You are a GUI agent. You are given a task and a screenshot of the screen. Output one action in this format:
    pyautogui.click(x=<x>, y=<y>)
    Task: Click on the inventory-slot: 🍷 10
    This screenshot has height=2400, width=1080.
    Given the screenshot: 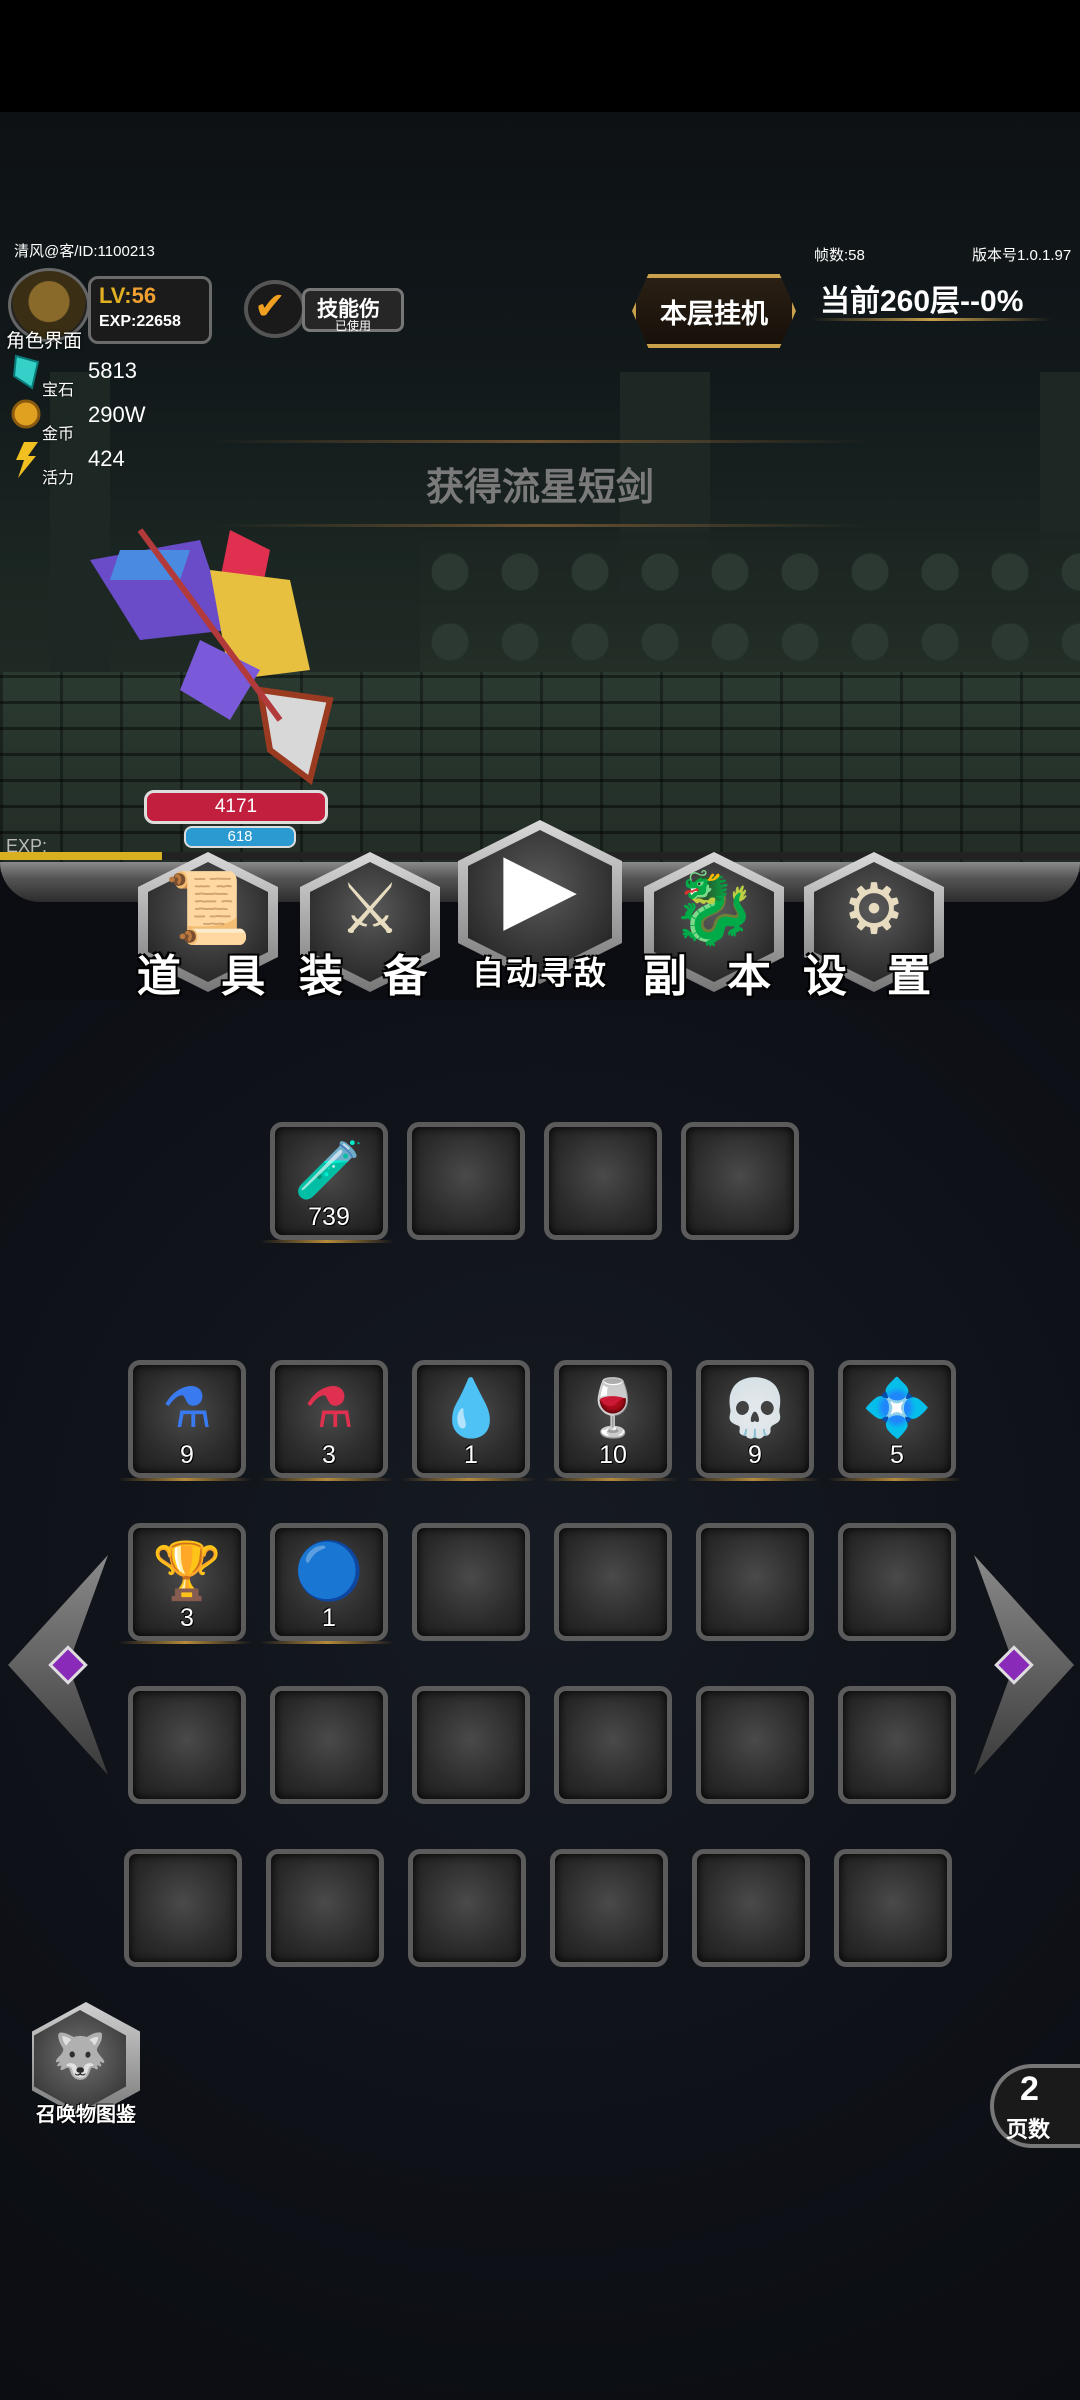 What is the action you would take?
    pyautogui.click(x=613, y=1419)
    